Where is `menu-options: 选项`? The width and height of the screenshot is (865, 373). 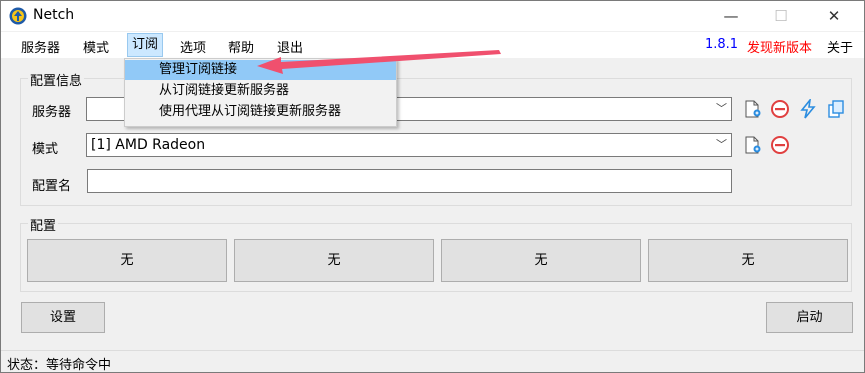 menu-options: 选项 is located at coordinates (193, 46).